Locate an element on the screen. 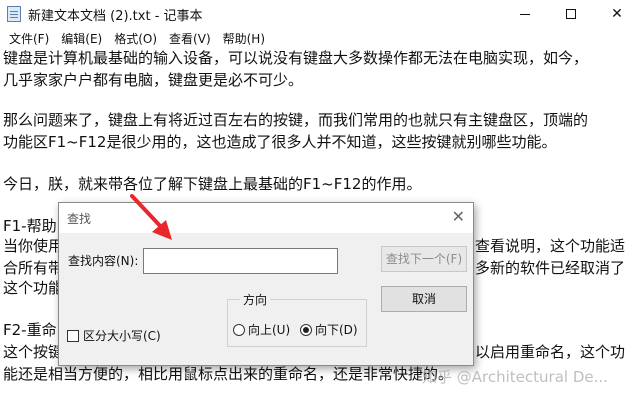 The image size is (640, 400). direction-label: 方向 is located at coordinates (255, 299).